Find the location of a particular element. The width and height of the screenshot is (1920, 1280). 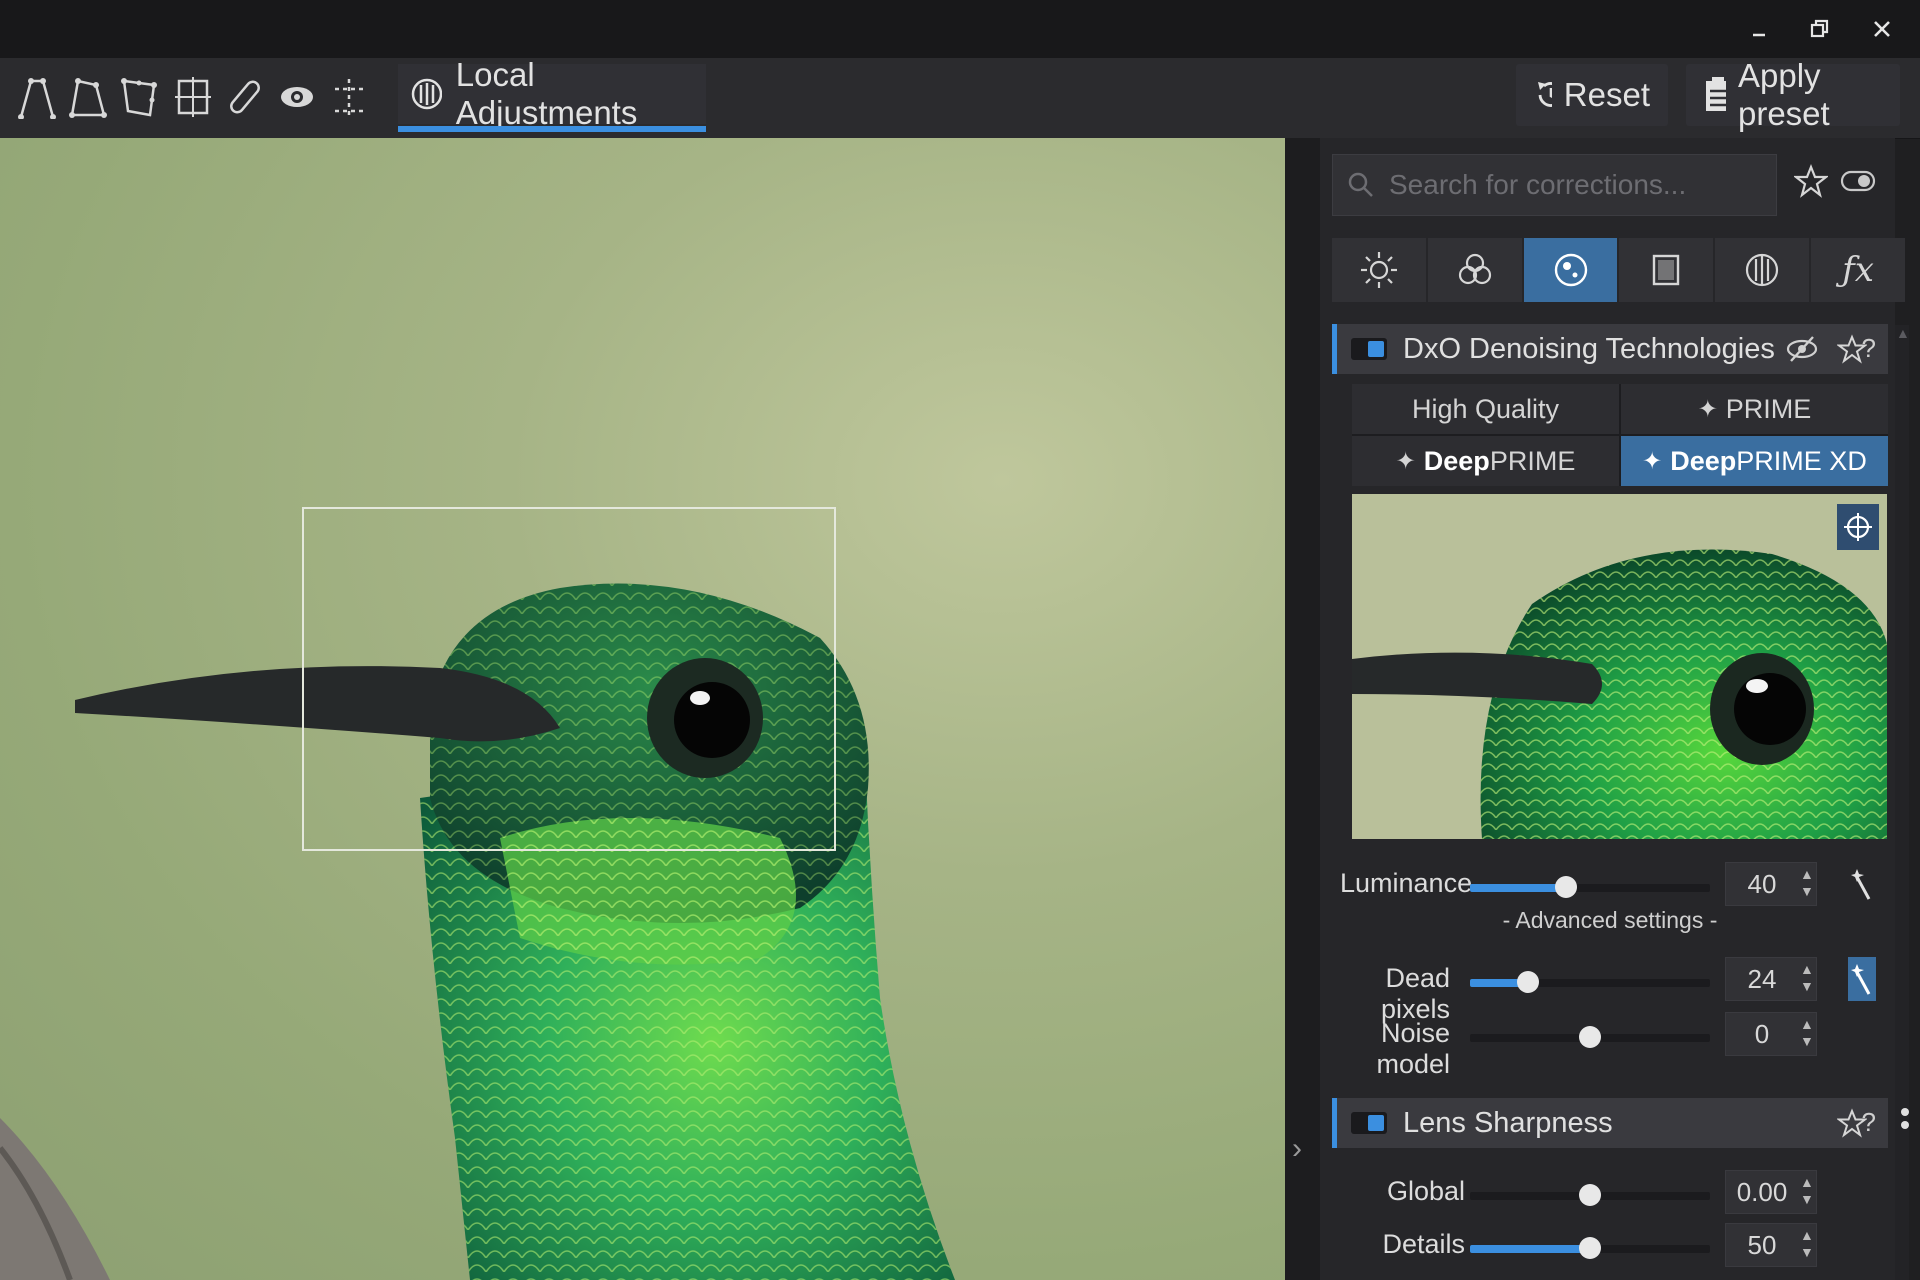

fx-icon: ƒx is located at coordinates (1858, 270).